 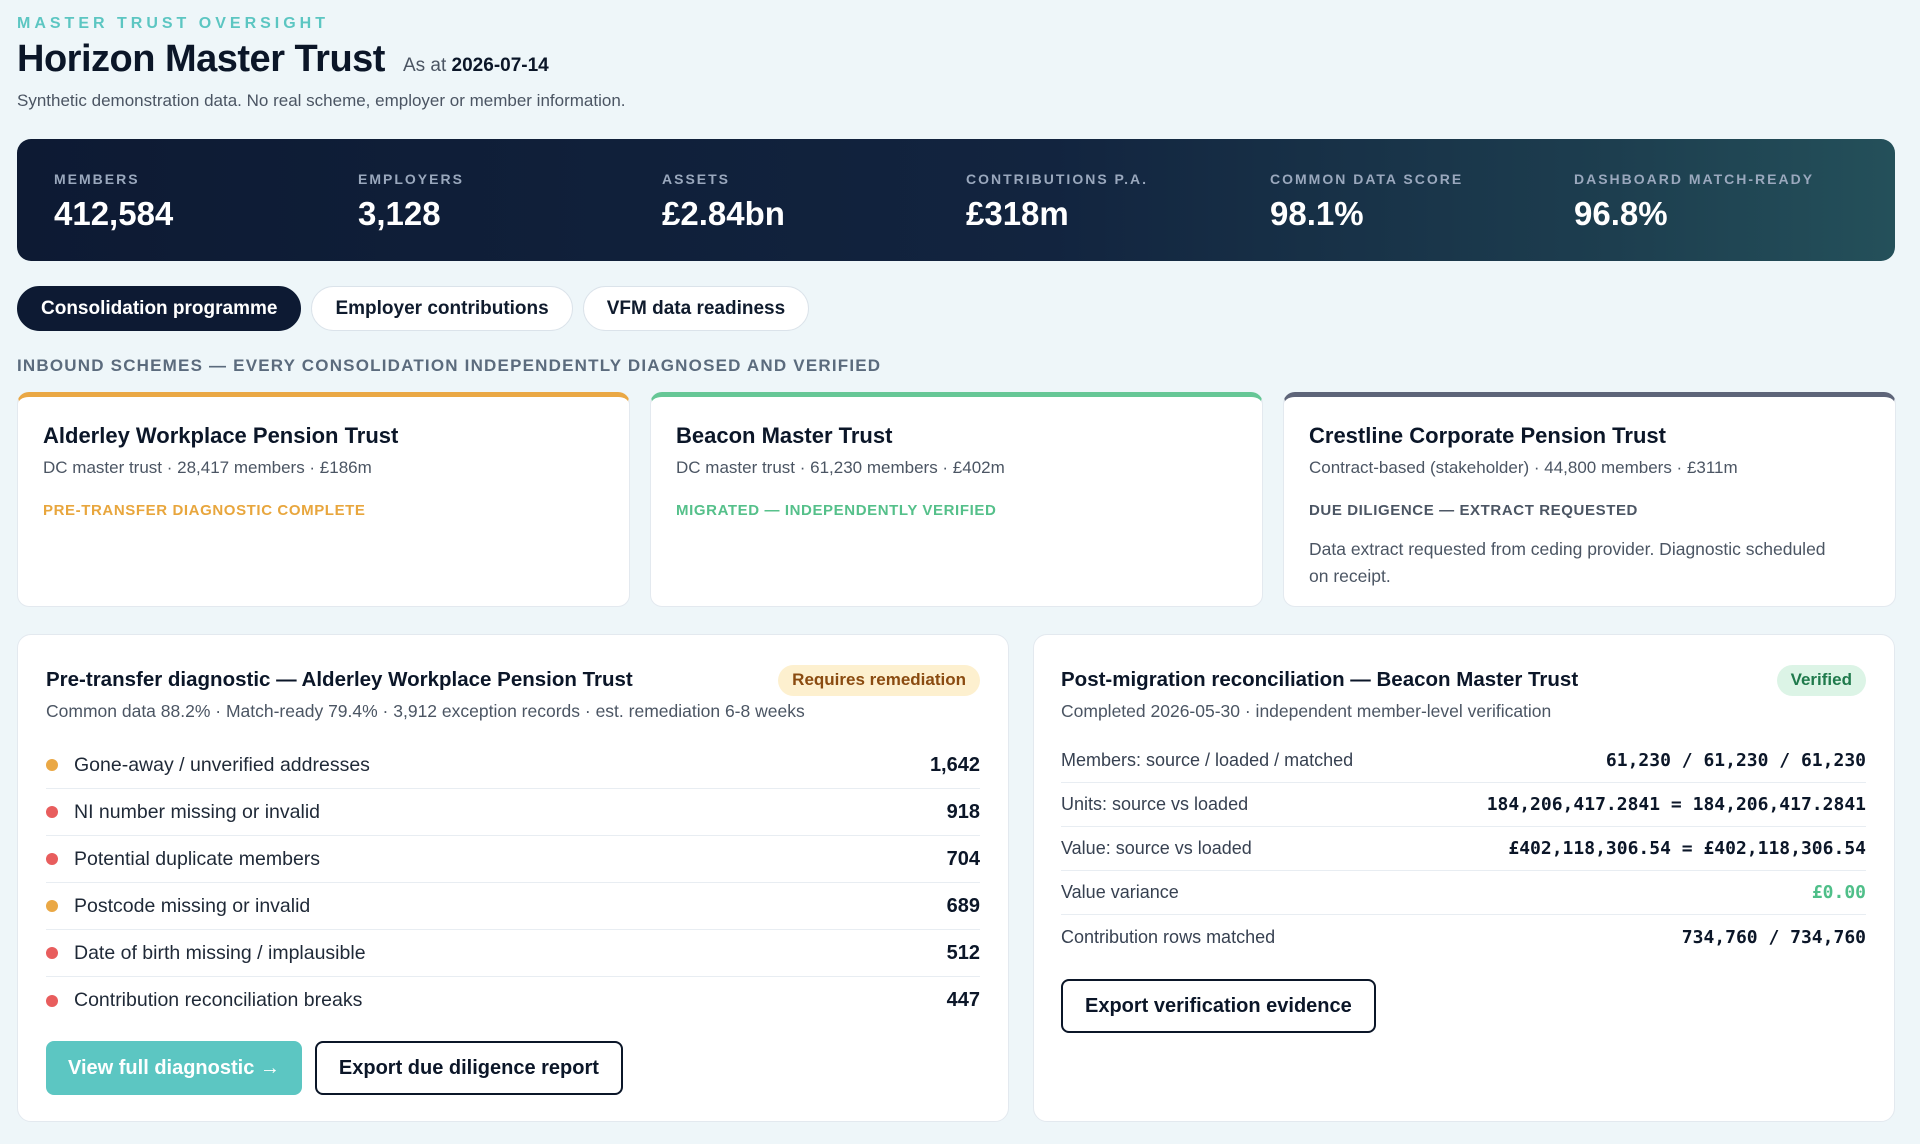 I want to click on reconciliation-actions: Export verification evidence, so click(x=1463, y=1006).